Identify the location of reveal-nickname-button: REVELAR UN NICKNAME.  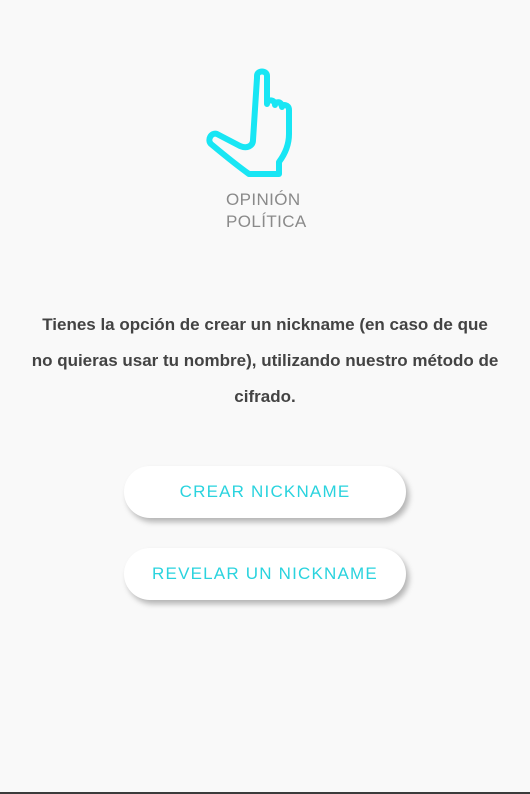
(265, 574).